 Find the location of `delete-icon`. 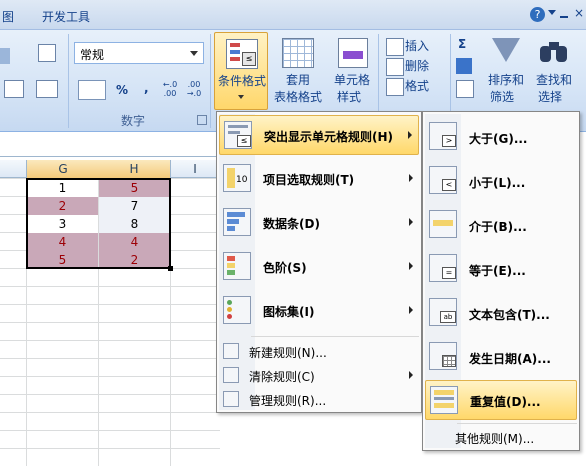

delete-icon is located at coordinates (395, 67).